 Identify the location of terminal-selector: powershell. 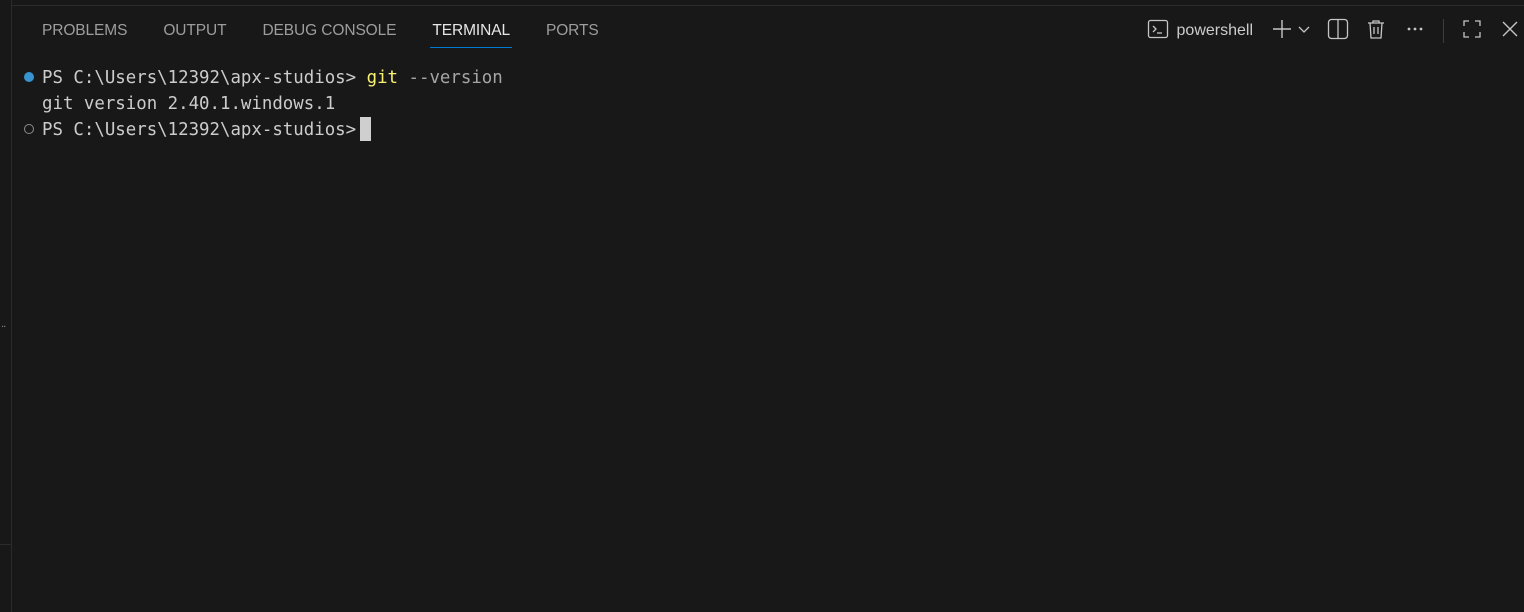
(1200, 31).